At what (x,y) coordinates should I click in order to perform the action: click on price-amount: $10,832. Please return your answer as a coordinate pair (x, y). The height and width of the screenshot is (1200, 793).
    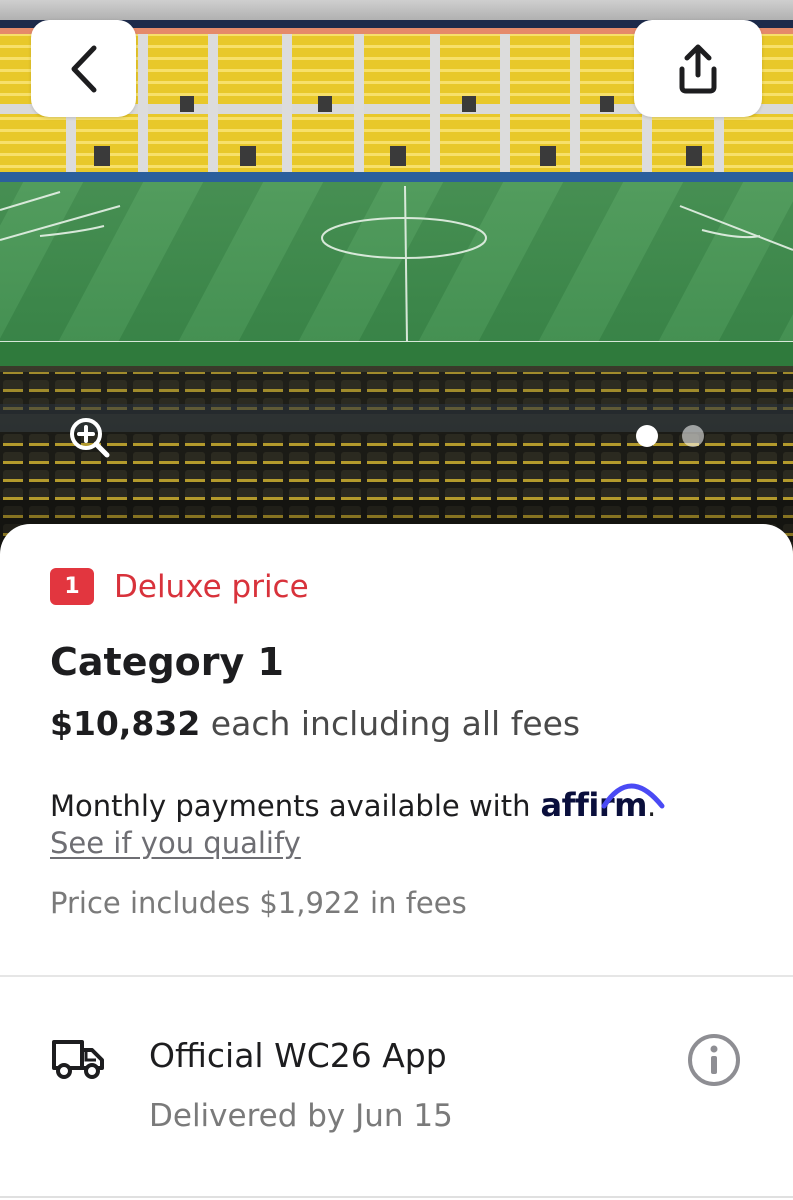
    Looking at the image, I should click on (125, 723).